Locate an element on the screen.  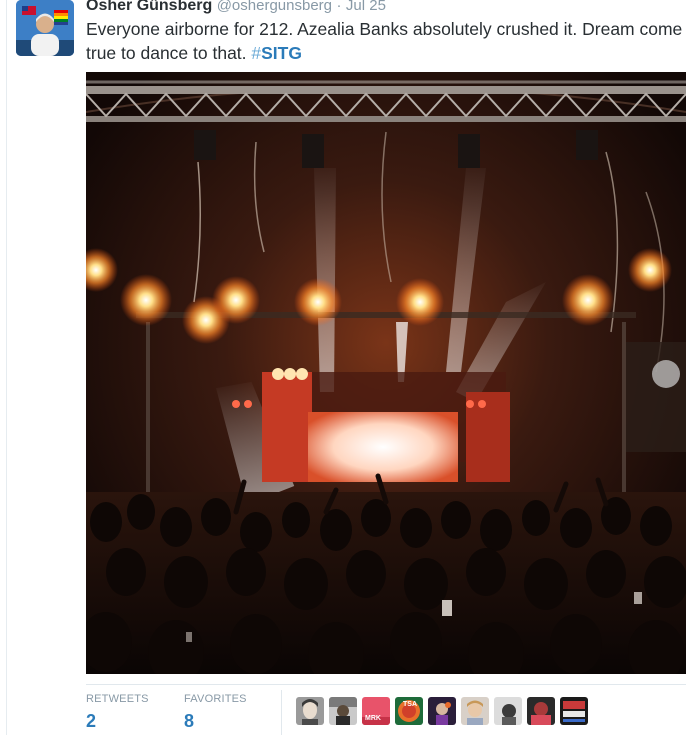
favorites-label: FAVORITES is located at coordinates (215, 699).